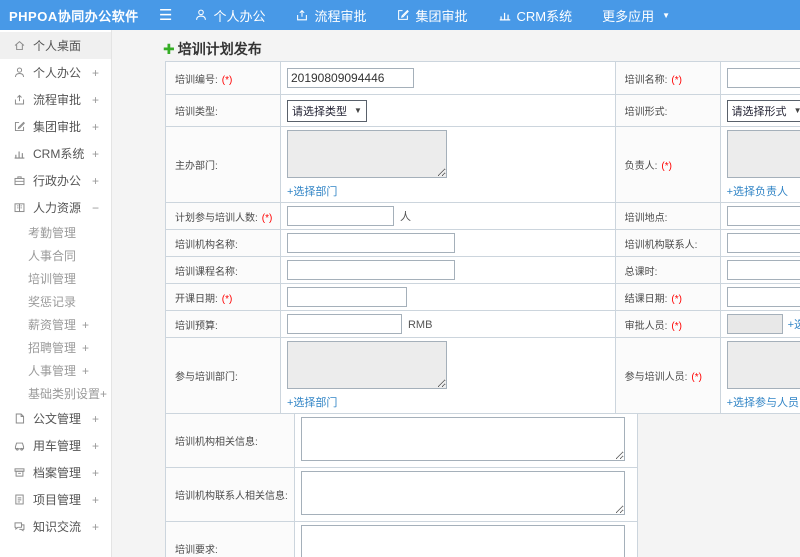 The width and height of the screenshot is (800, 557). I want to click on training-type-select: 请选择类型 ▼, so click(326, 110).